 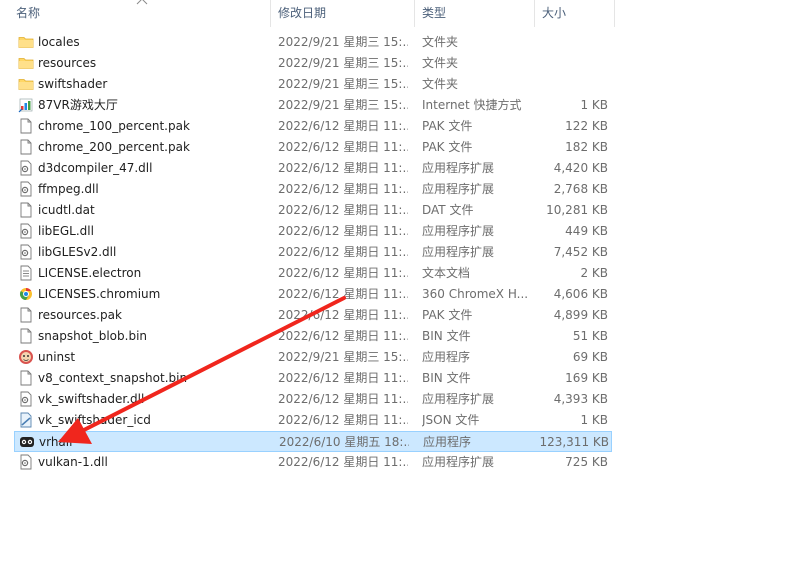 What do you see at coordinates (67, 63) in the screenshot?
I see `file-name: resources` at bounding box center [67, 63].